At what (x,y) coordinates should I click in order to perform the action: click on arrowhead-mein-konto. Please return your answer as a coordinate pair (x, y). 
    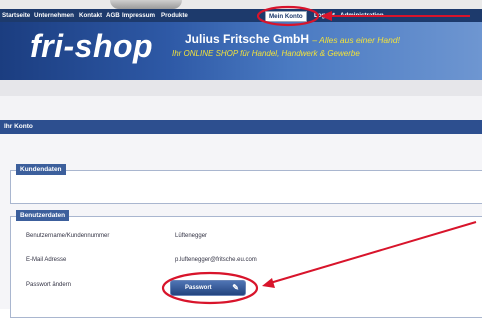
    Looking at the image, I should click on (326, 16).